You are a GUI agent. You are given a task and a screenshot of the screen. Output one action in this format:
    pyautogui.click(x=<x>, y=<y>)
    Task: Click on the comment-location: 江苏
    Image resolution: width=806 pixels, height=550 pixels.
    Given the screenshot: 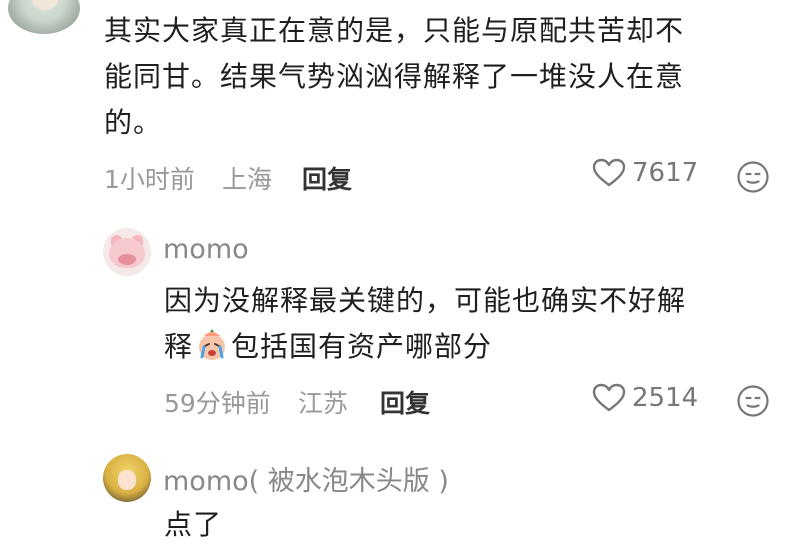 What is the action you would take?
    pyautogui.click(x=323, y=403)
    